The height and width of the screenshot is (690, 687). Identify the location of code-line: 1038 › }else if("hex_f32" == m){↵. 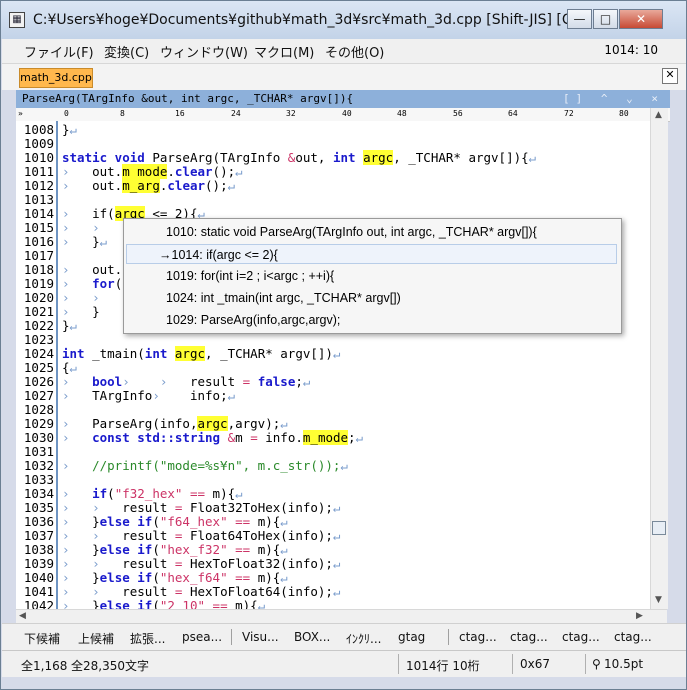
(333, 550).